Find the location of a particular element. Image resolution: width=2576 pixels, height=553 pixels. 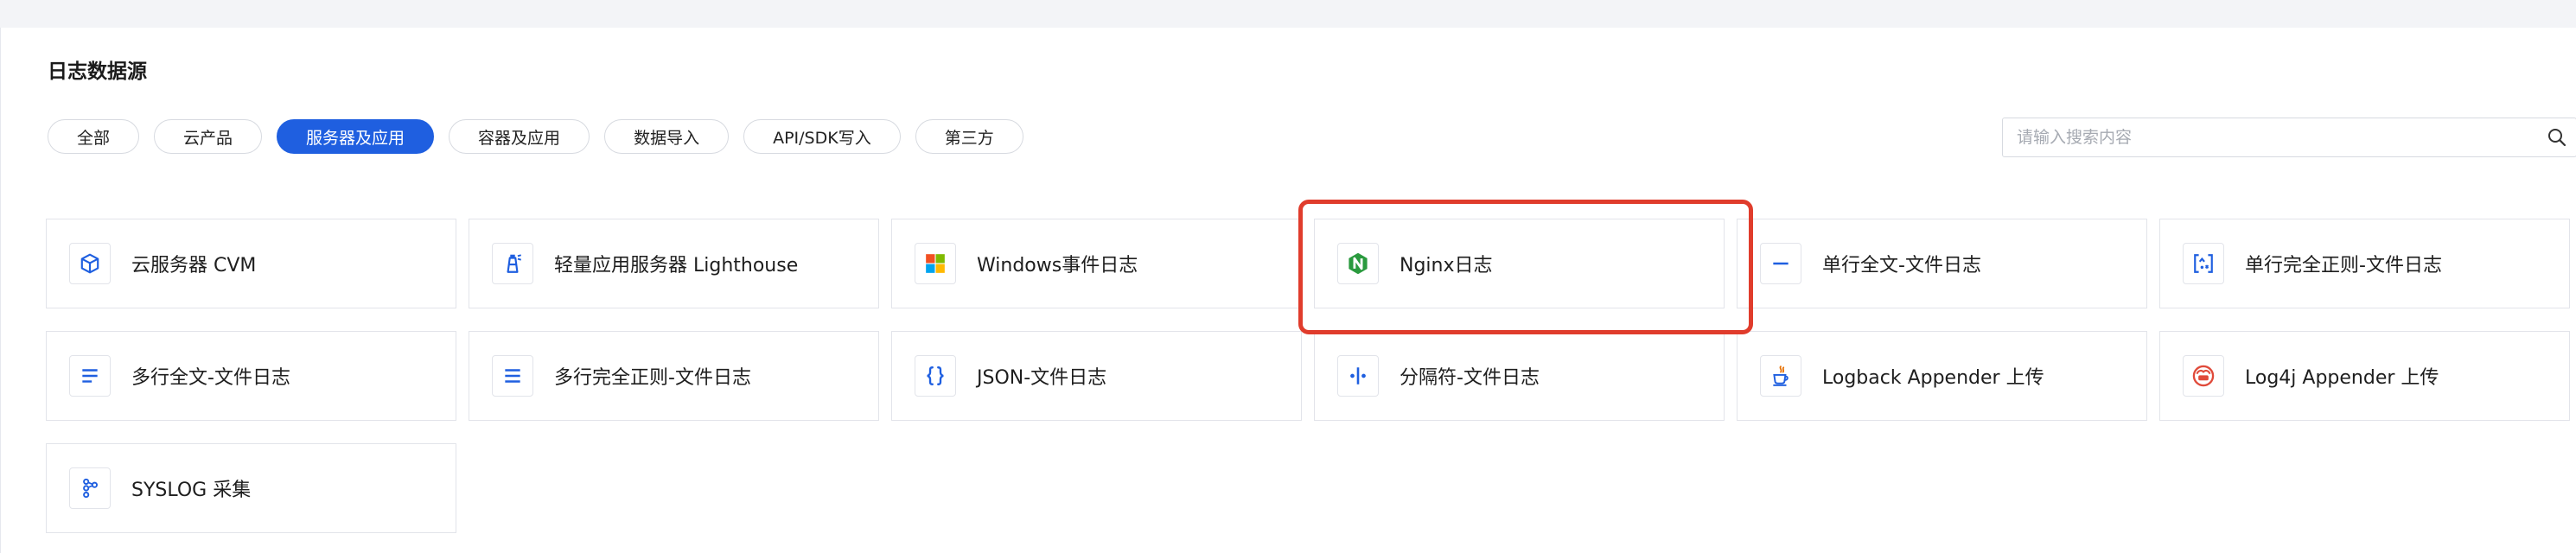

source-card-windows-events: Windows事件日志 is located at coordinates (1096, 263).